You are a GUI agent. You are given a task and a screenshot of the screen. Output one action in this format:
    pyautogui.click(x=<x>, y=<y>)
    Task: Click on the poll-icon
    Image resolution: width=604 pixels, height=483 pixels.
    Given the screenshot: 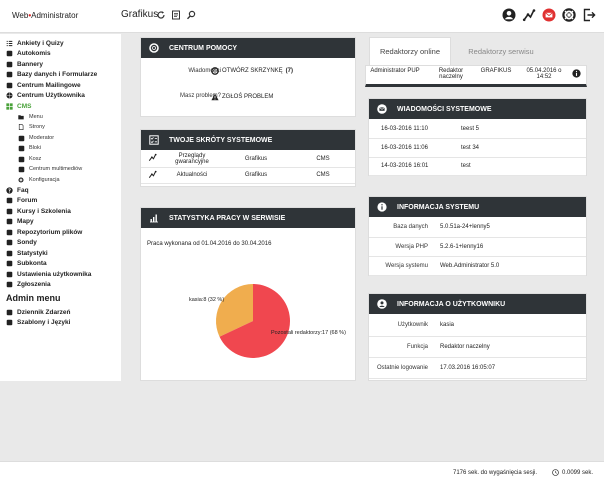 What is the action you would take?
    pyautogui.click(x=9, y=242)
    